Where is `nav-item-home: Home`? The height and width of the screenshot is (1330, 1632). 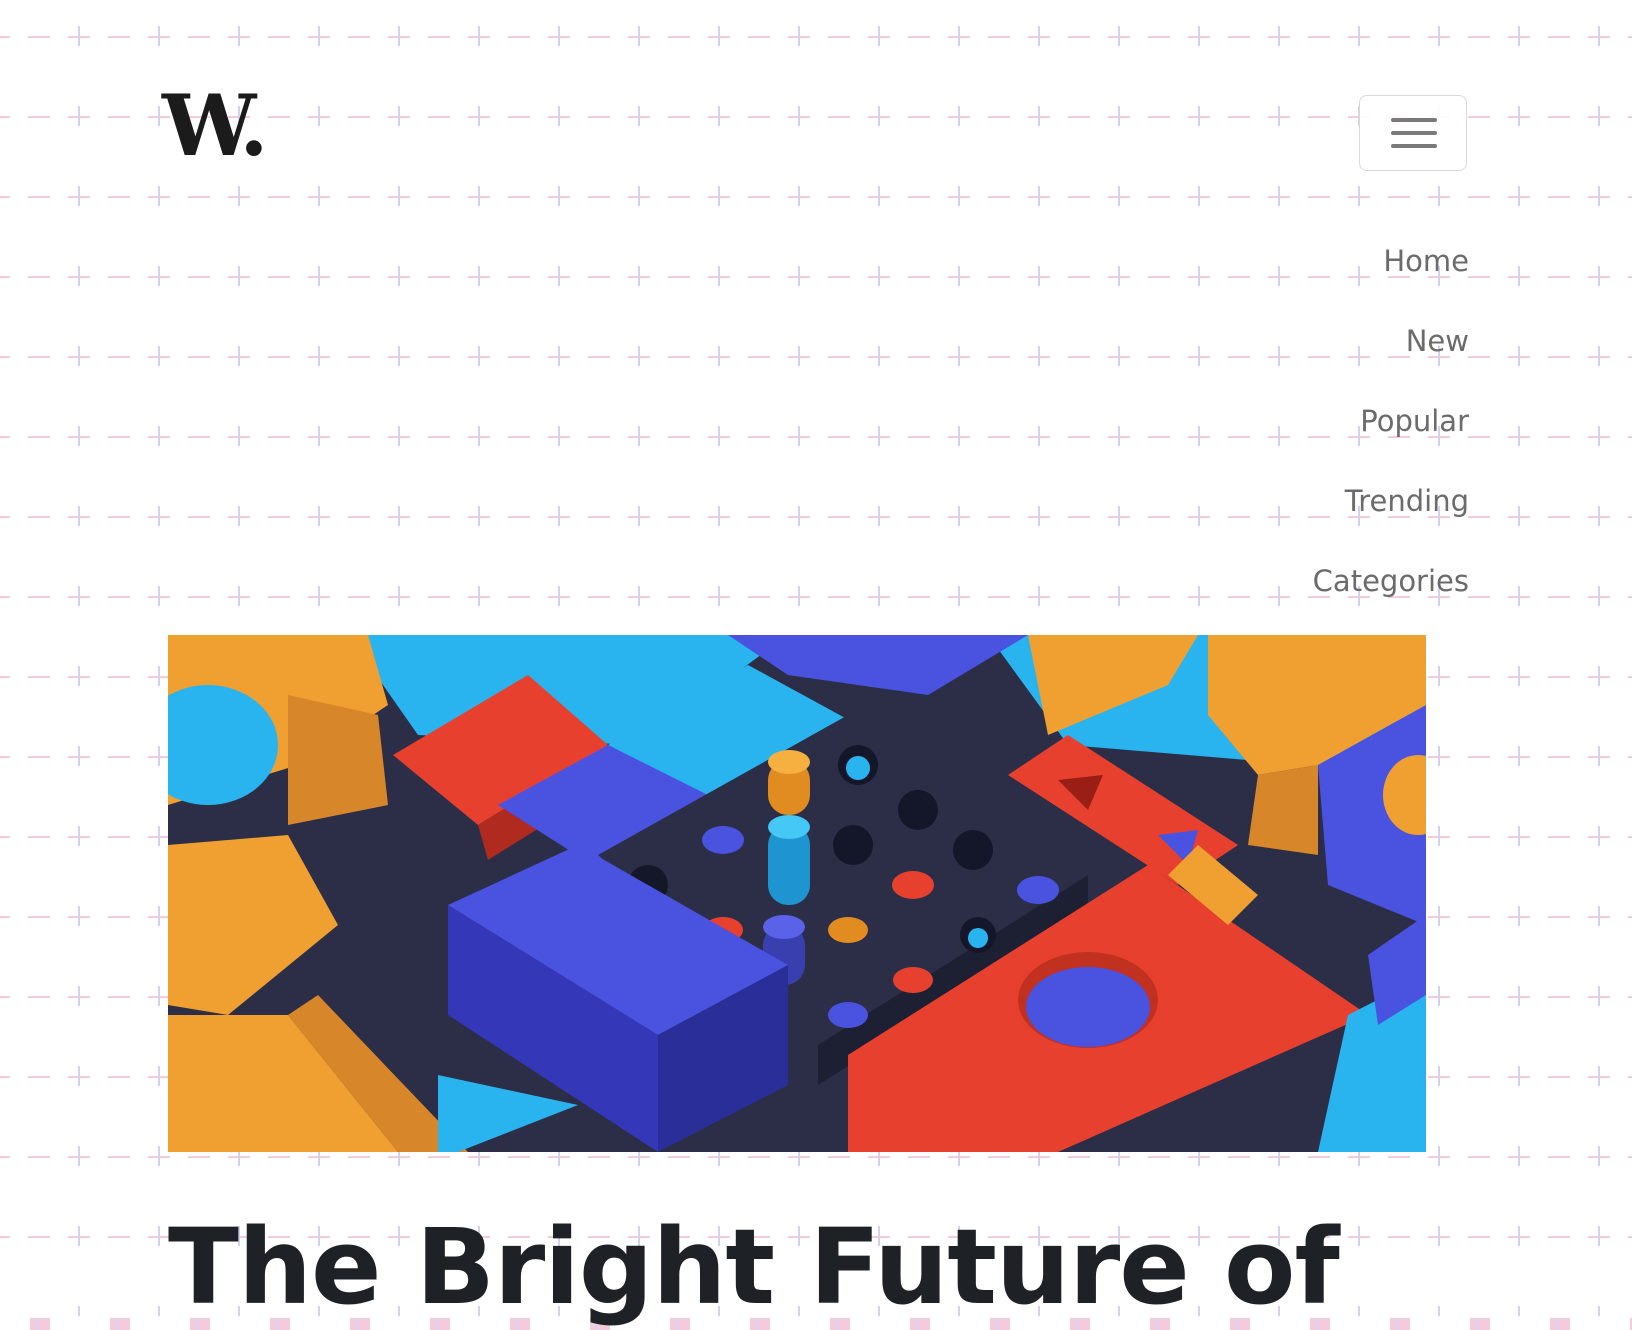
nav-item-home: Home is located at coordinates (1391, 276).